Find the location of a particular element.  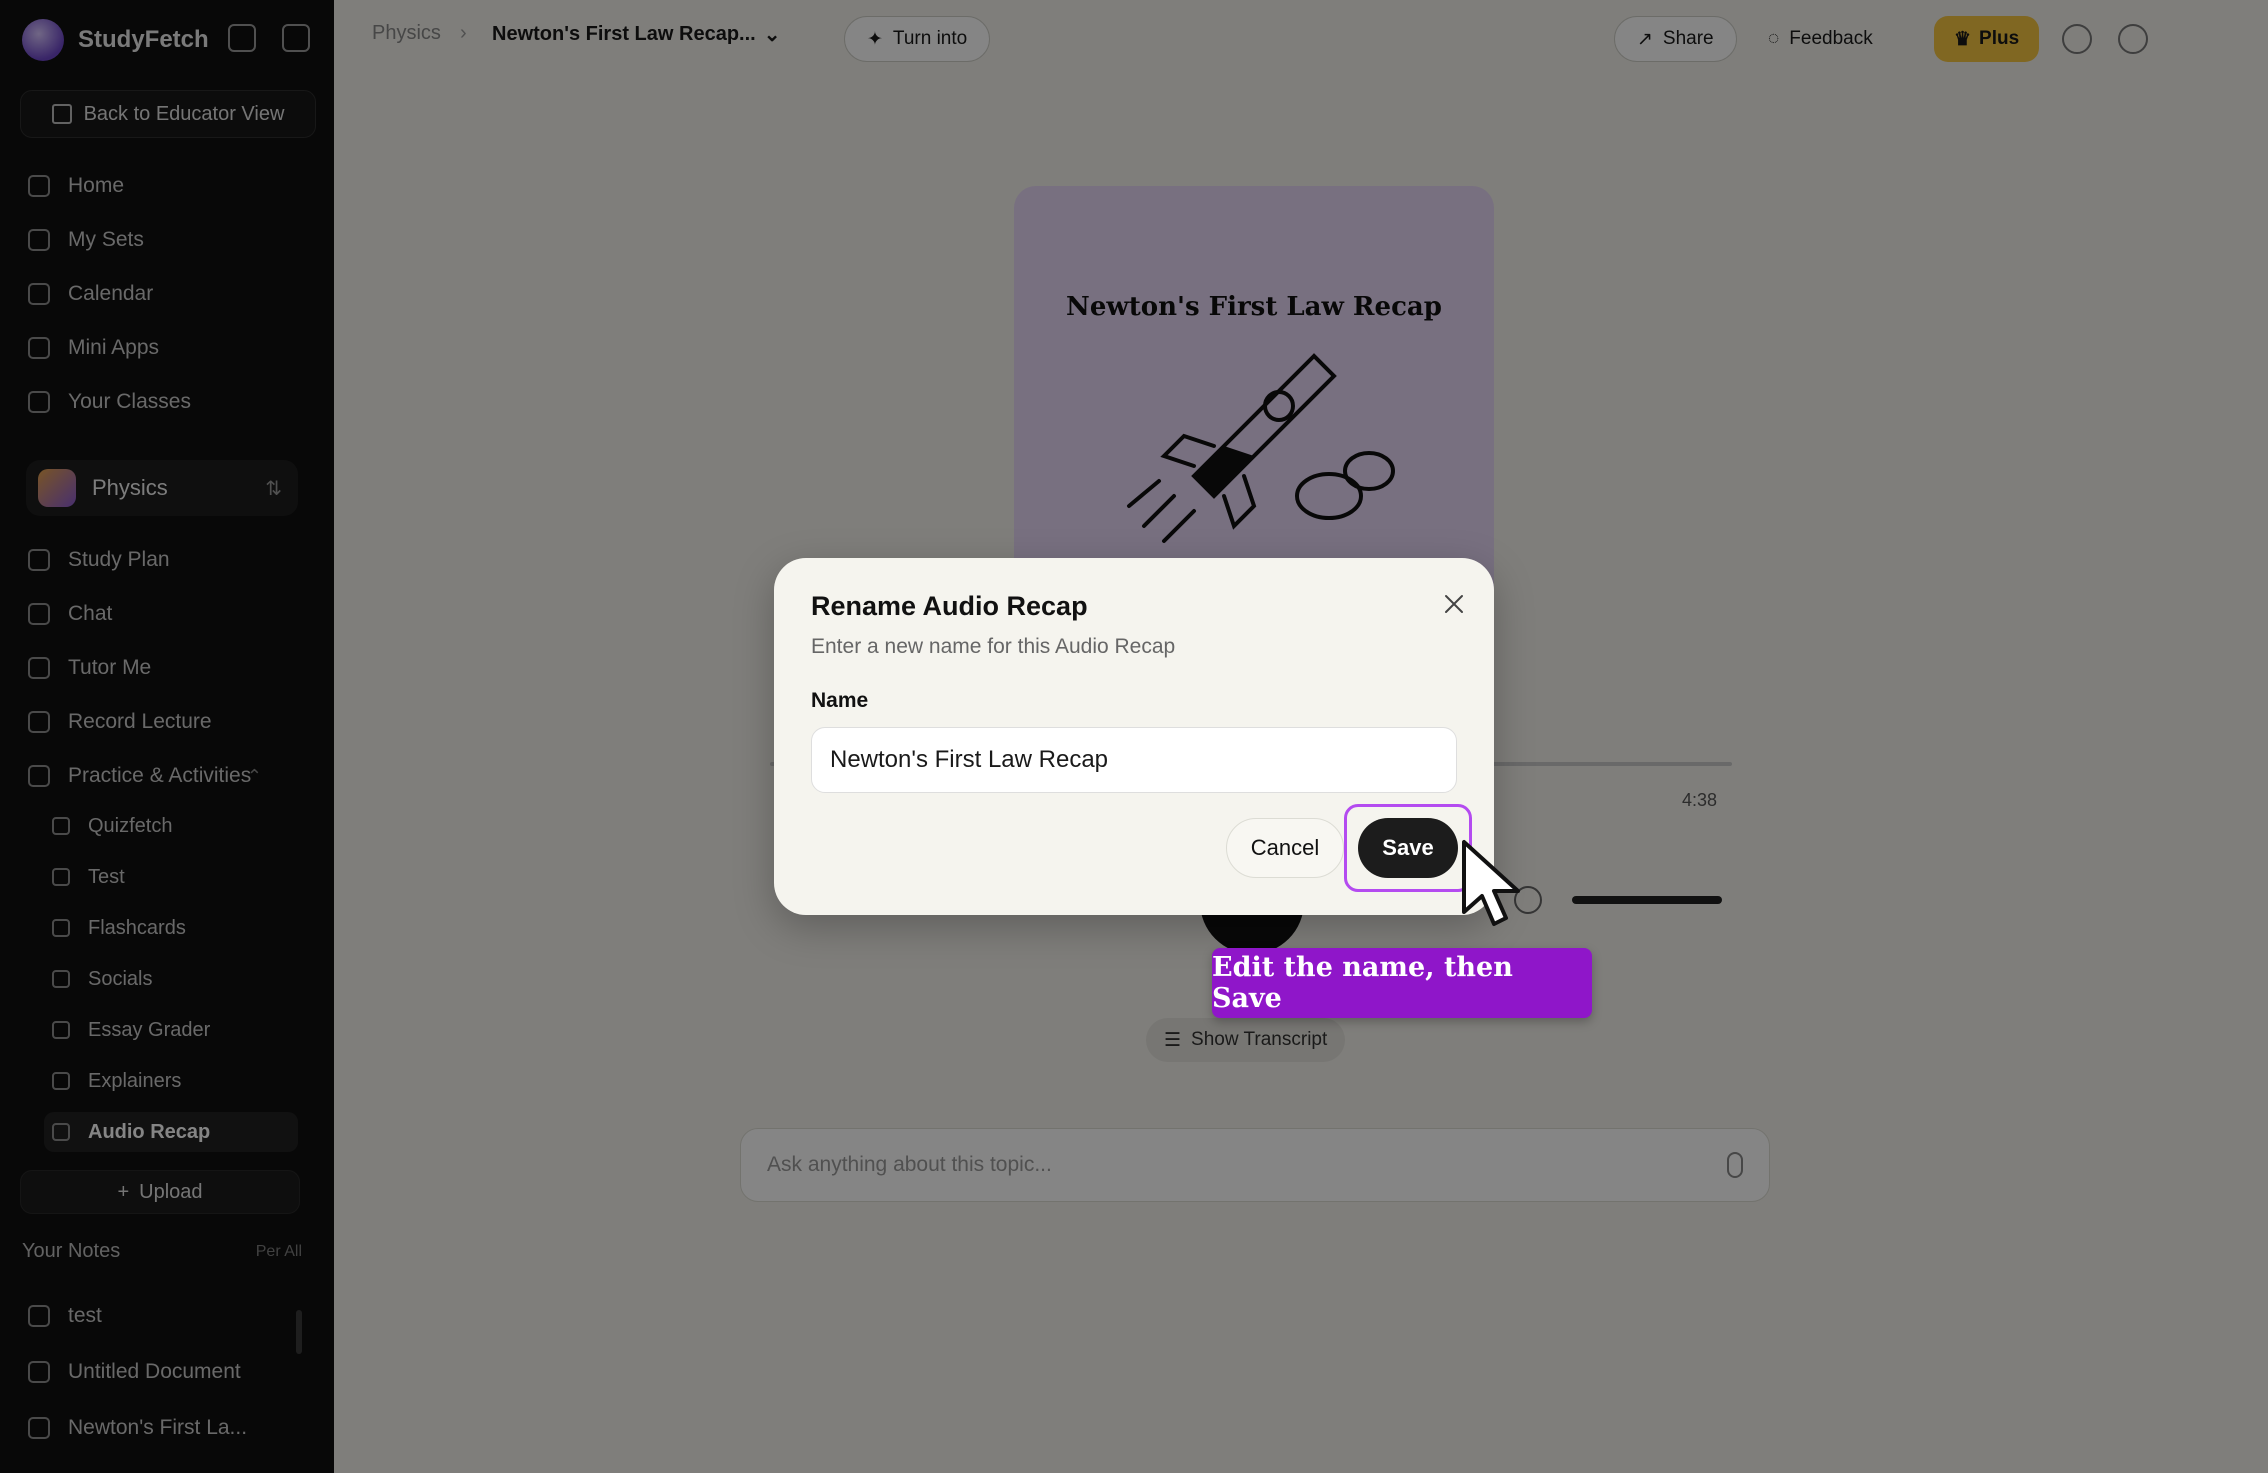

save-button: Save is located at coordinates (1408, 848).